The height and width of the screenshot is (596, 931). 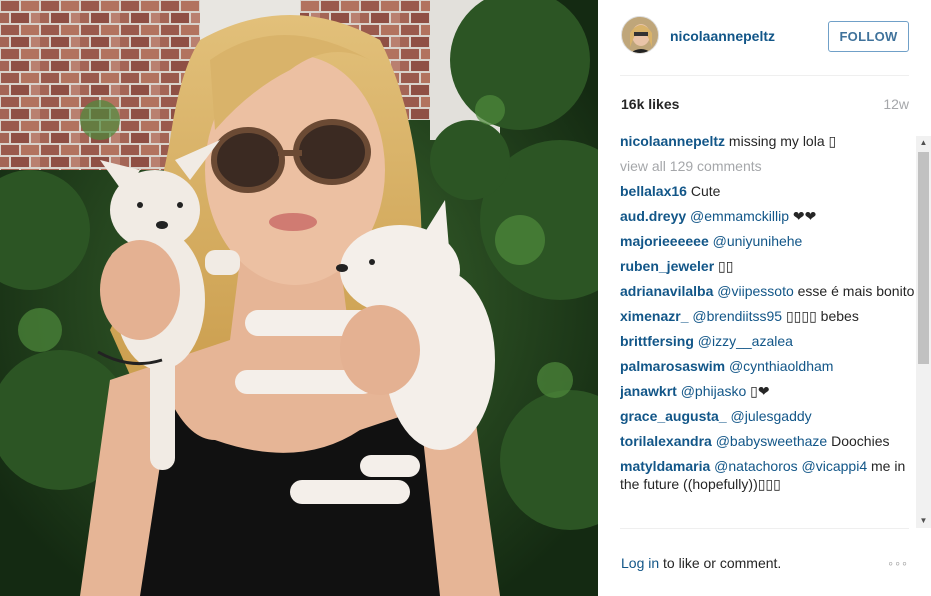 I want to click on post-footer: Log in to like or comment. ◦◦◦, so click(x=764, y=562).